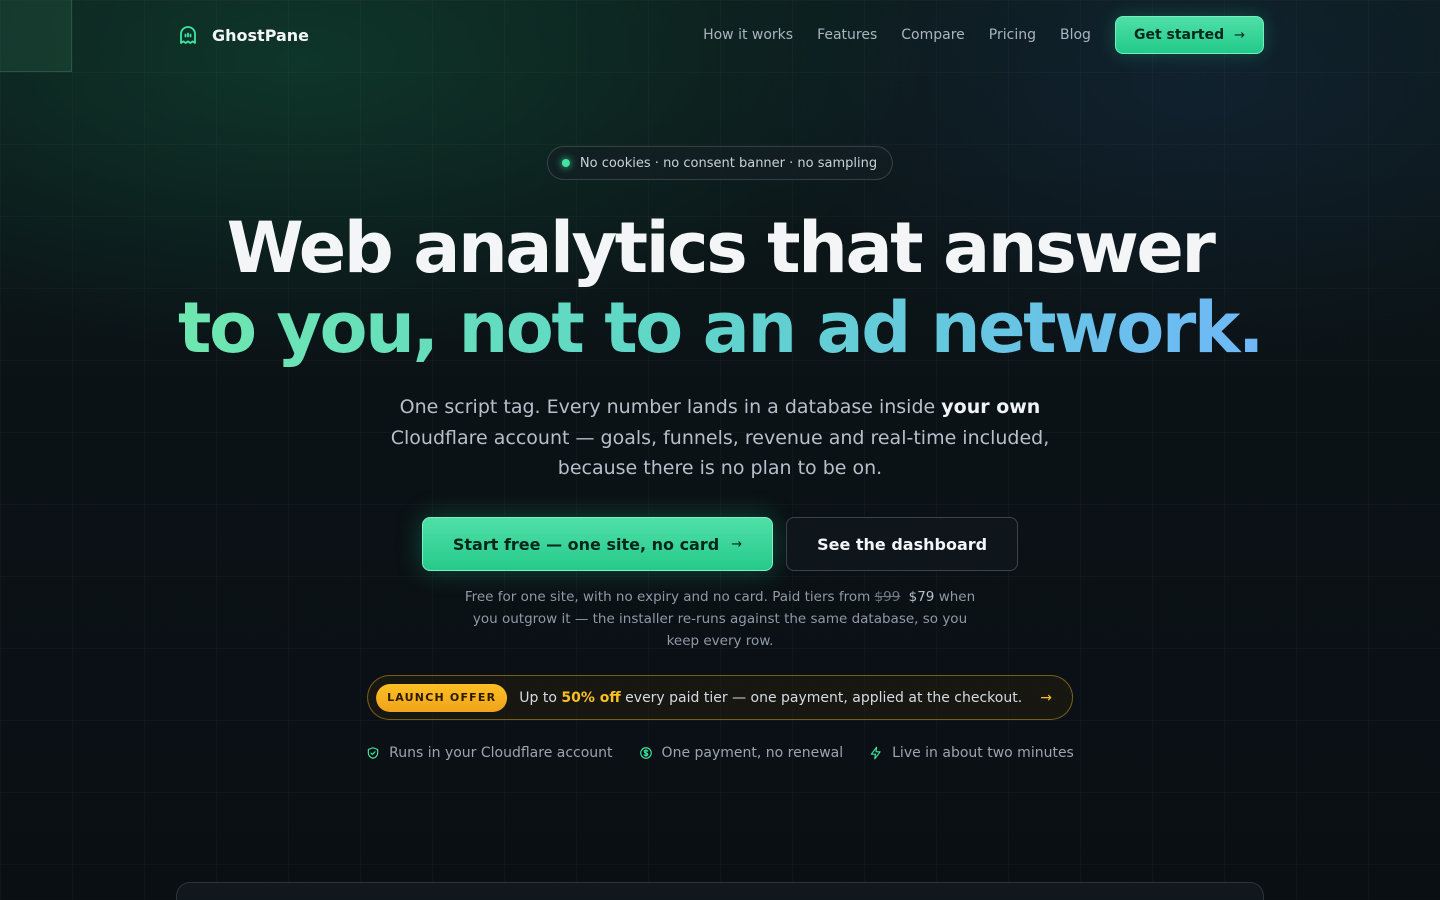 Image resolution: width=1440 pixels, height=900 pixels. I want to click on nav-link-how-it-works: How it works, so click(748, 35).